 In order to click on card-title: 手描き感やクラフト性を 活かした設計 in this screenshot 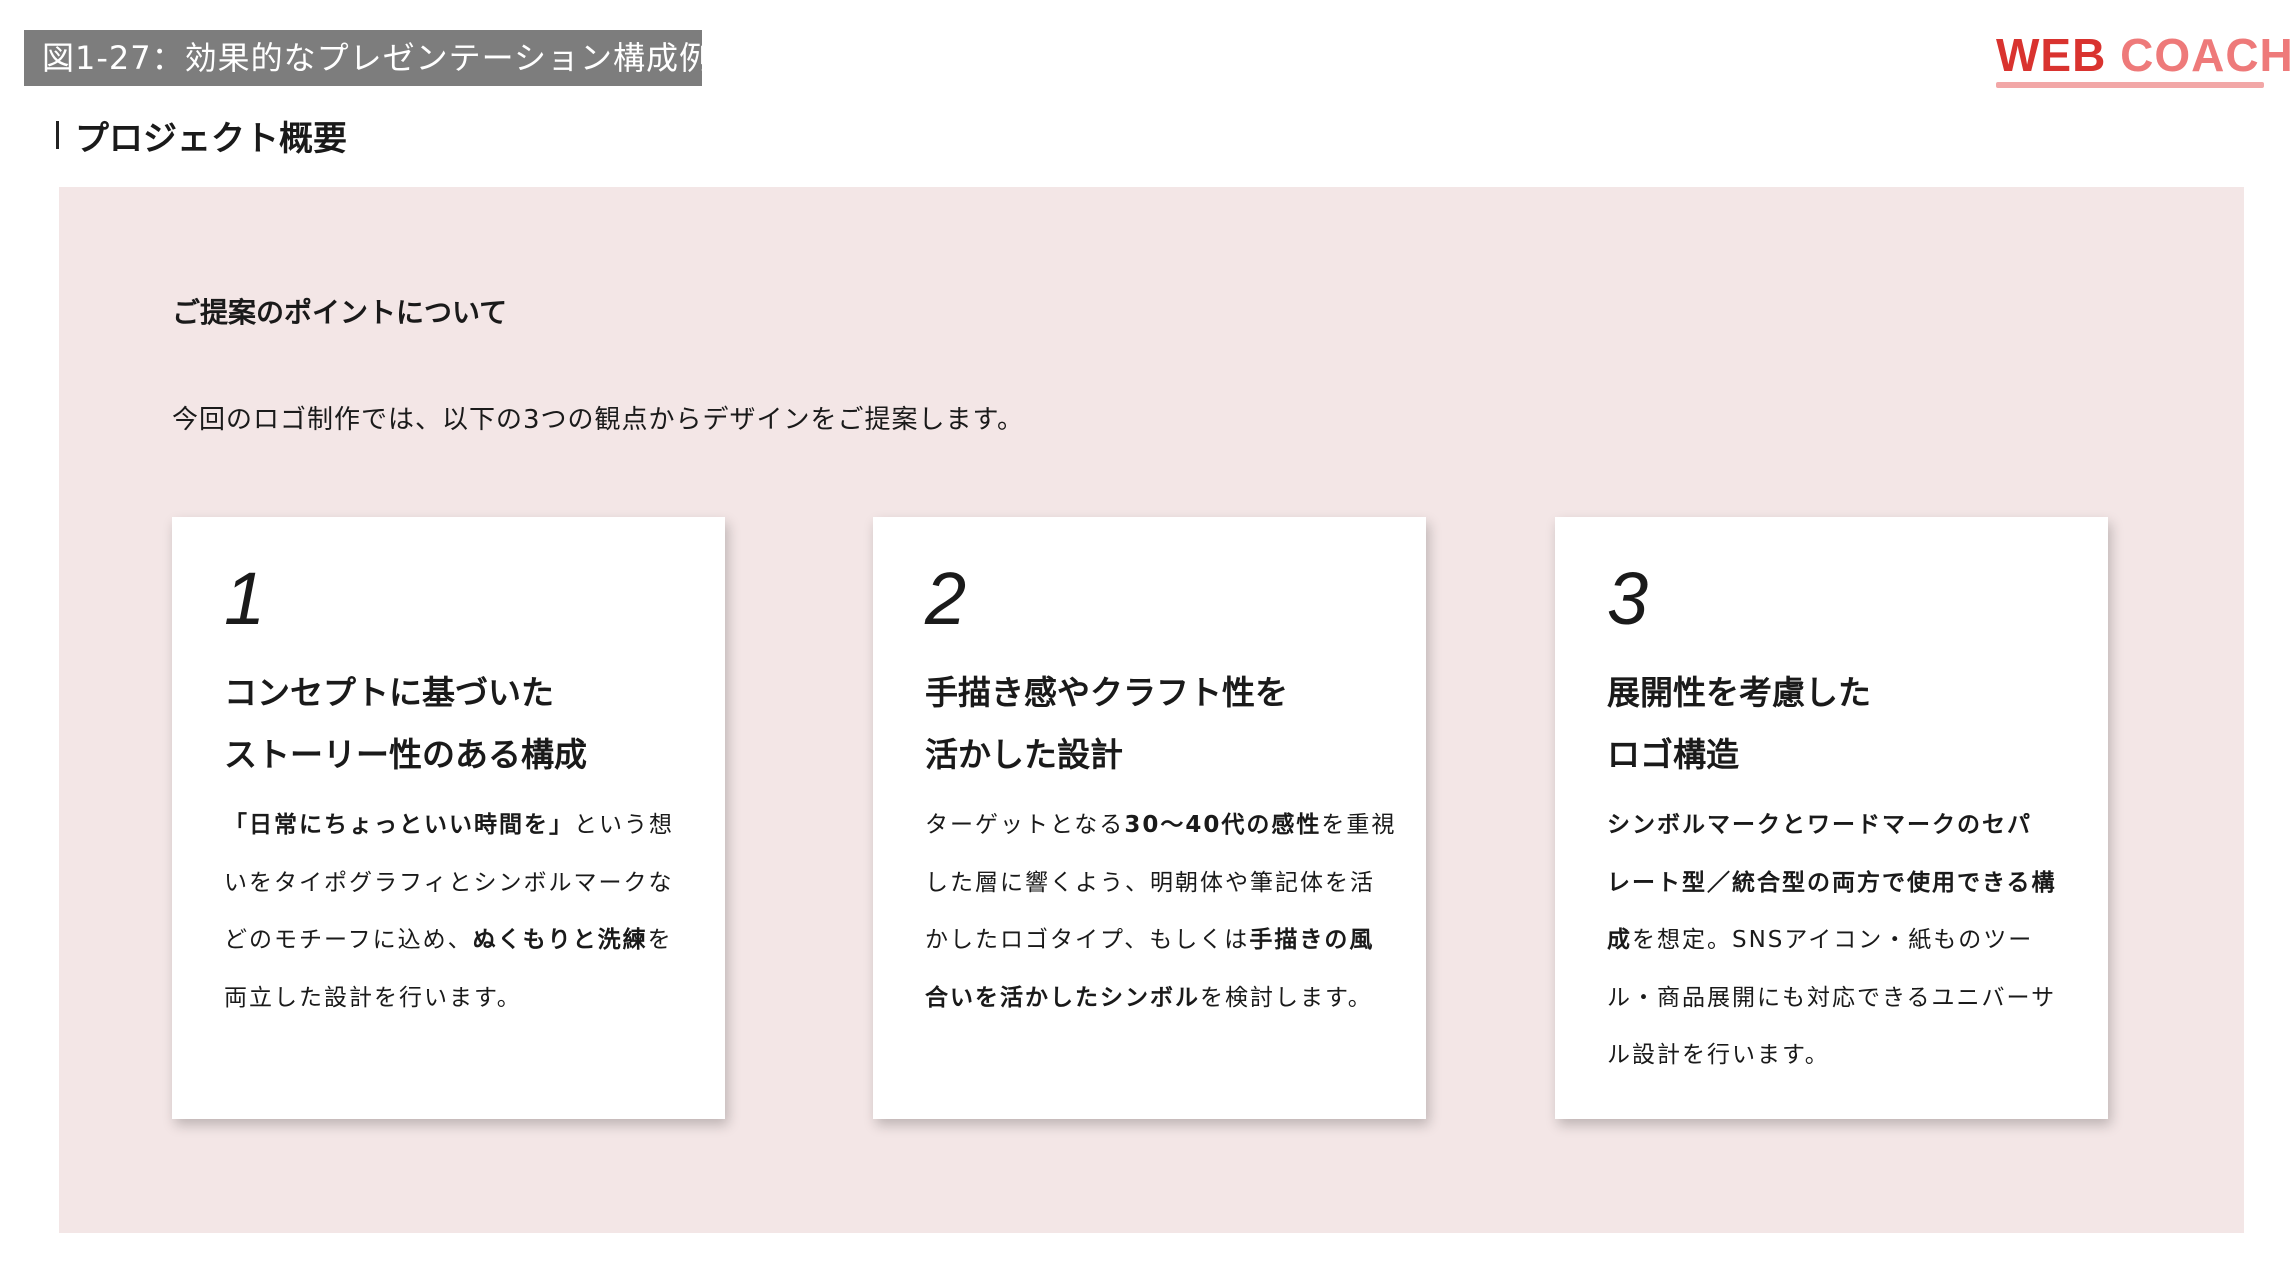, I will do `click(1106, 724)`.